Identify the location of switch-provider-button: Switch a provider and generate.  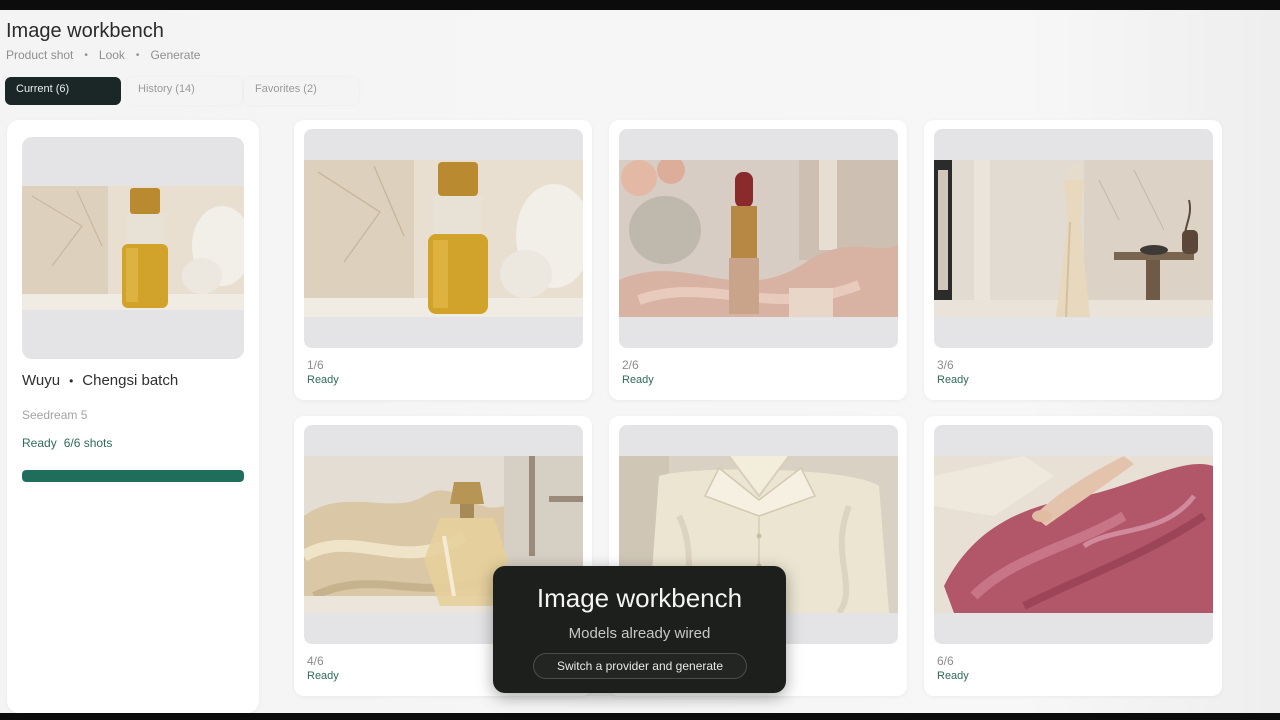
(640, 666).